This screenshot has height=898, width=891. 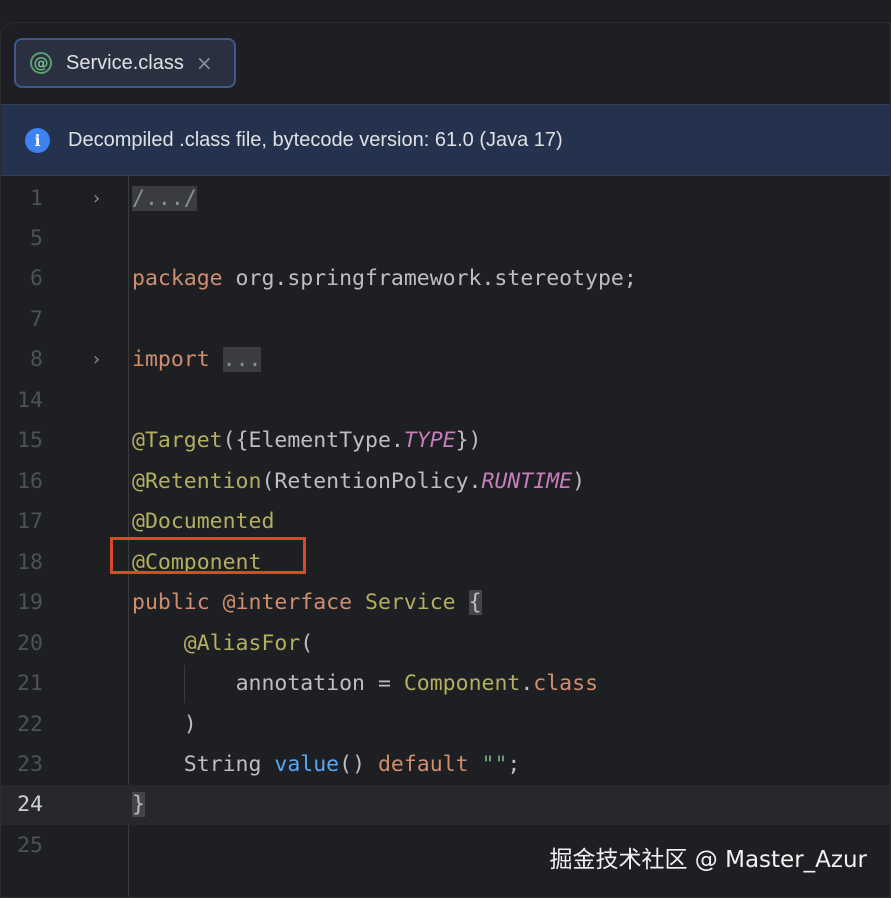 I want to click on keyword: package, so click(x=177, y=278).